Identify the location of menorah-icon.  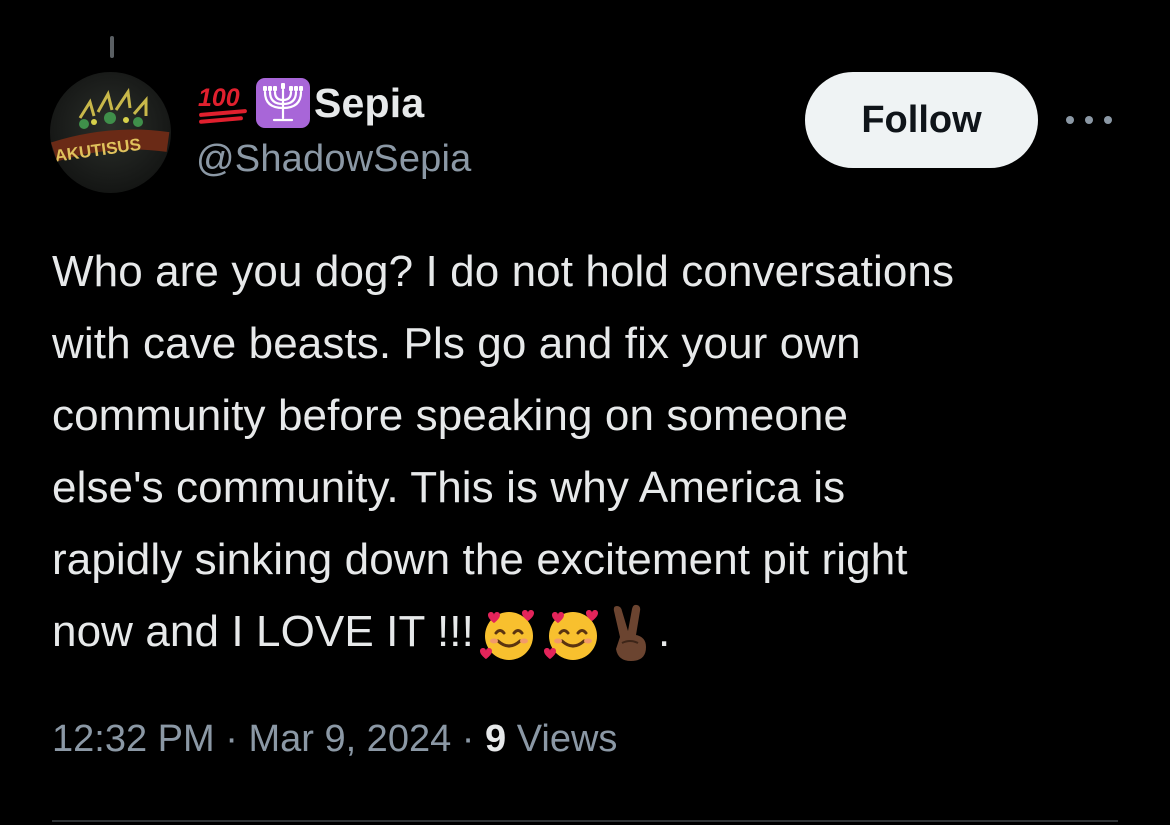
(283, 103).